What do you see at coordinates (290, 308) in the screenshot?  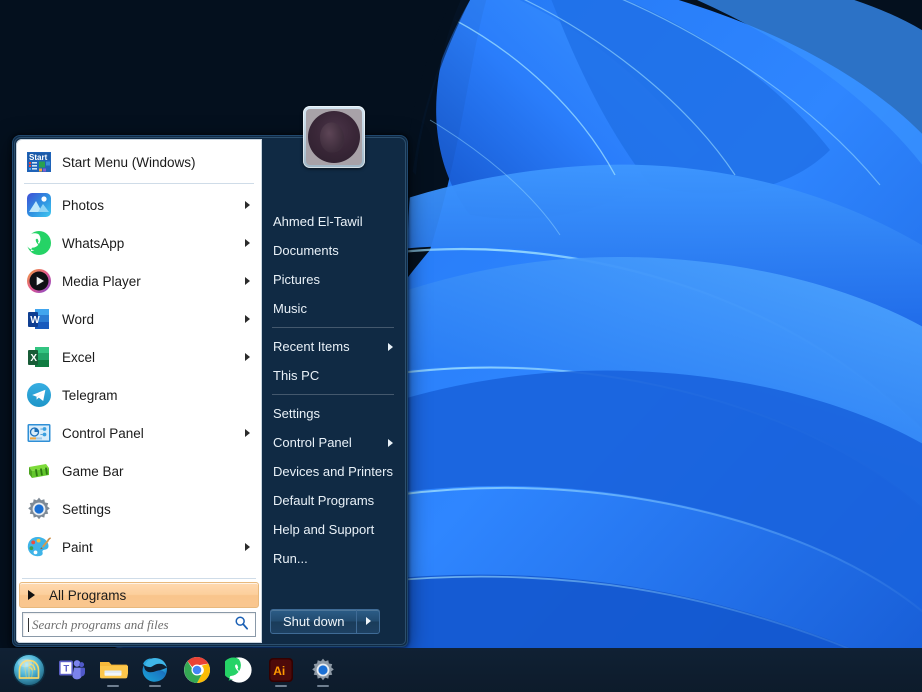 I see `place-item-label: Music` at bounding box center [290, 308].